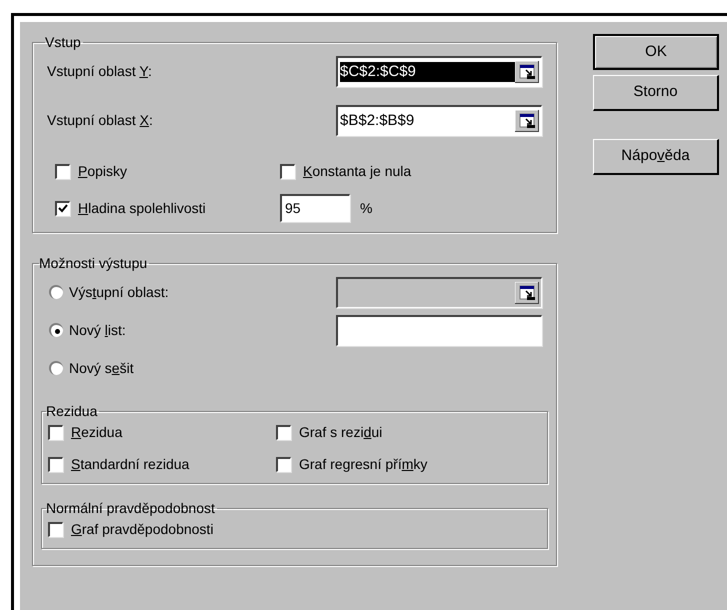 The width and height of the screenshot is (727, 610). What do you see at coordinates (63, 42) in the screenshot?
I see `group-title: Vstup` at bounding box center [63, 42].